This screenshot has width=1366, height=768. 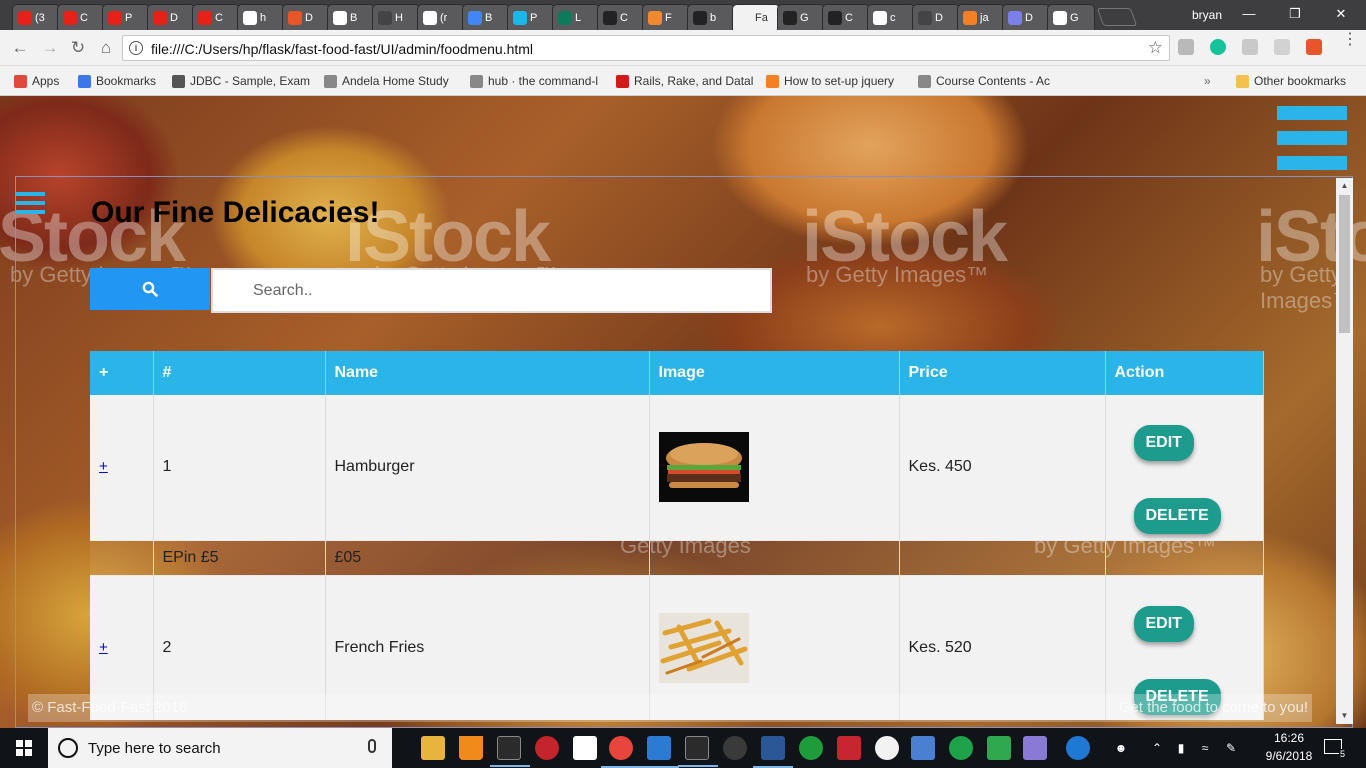 I want to click on bookmark-item: How to set-up jquery, so click(x=830, y=81).